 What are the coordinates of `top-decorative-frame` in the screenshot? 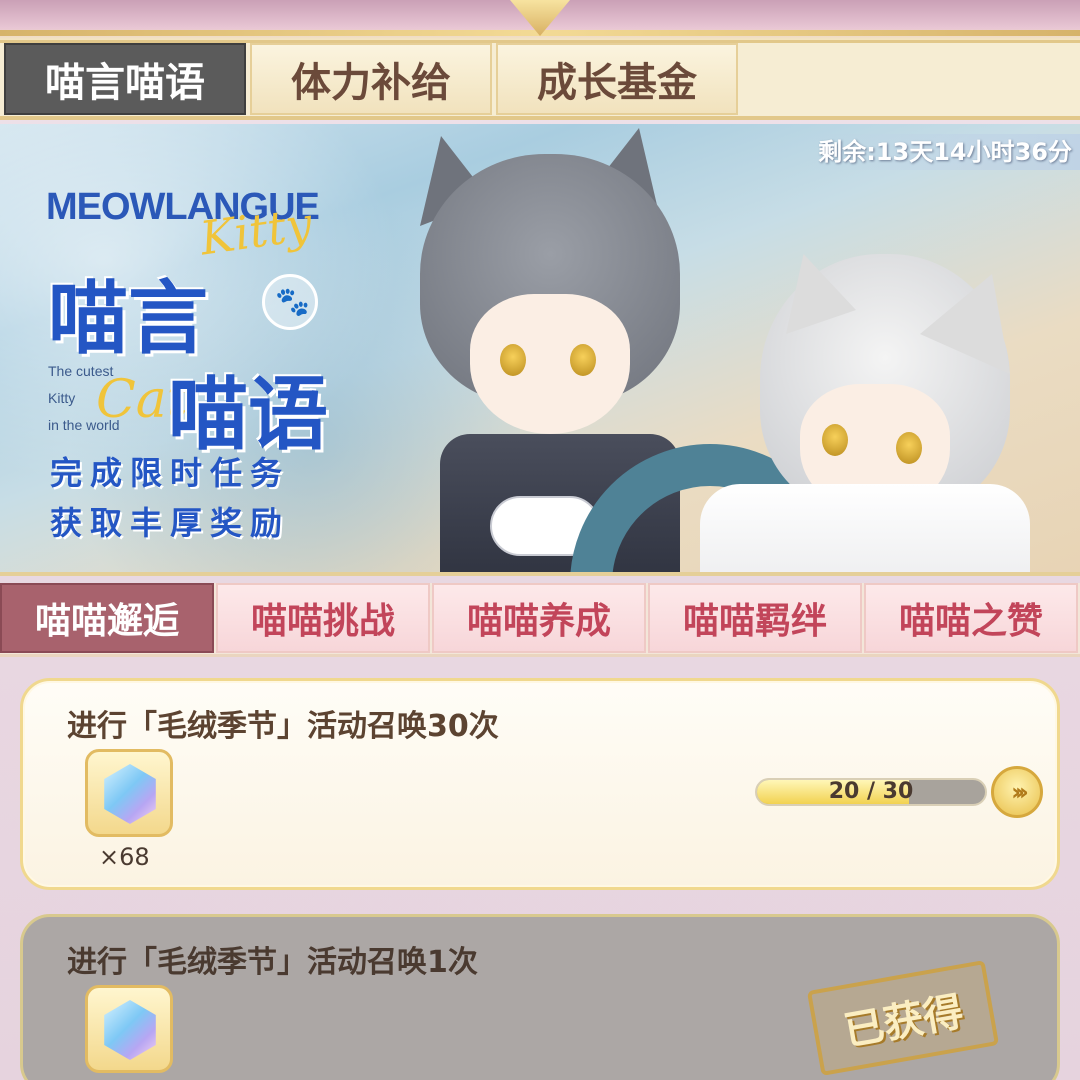 It's located at (540, 20).